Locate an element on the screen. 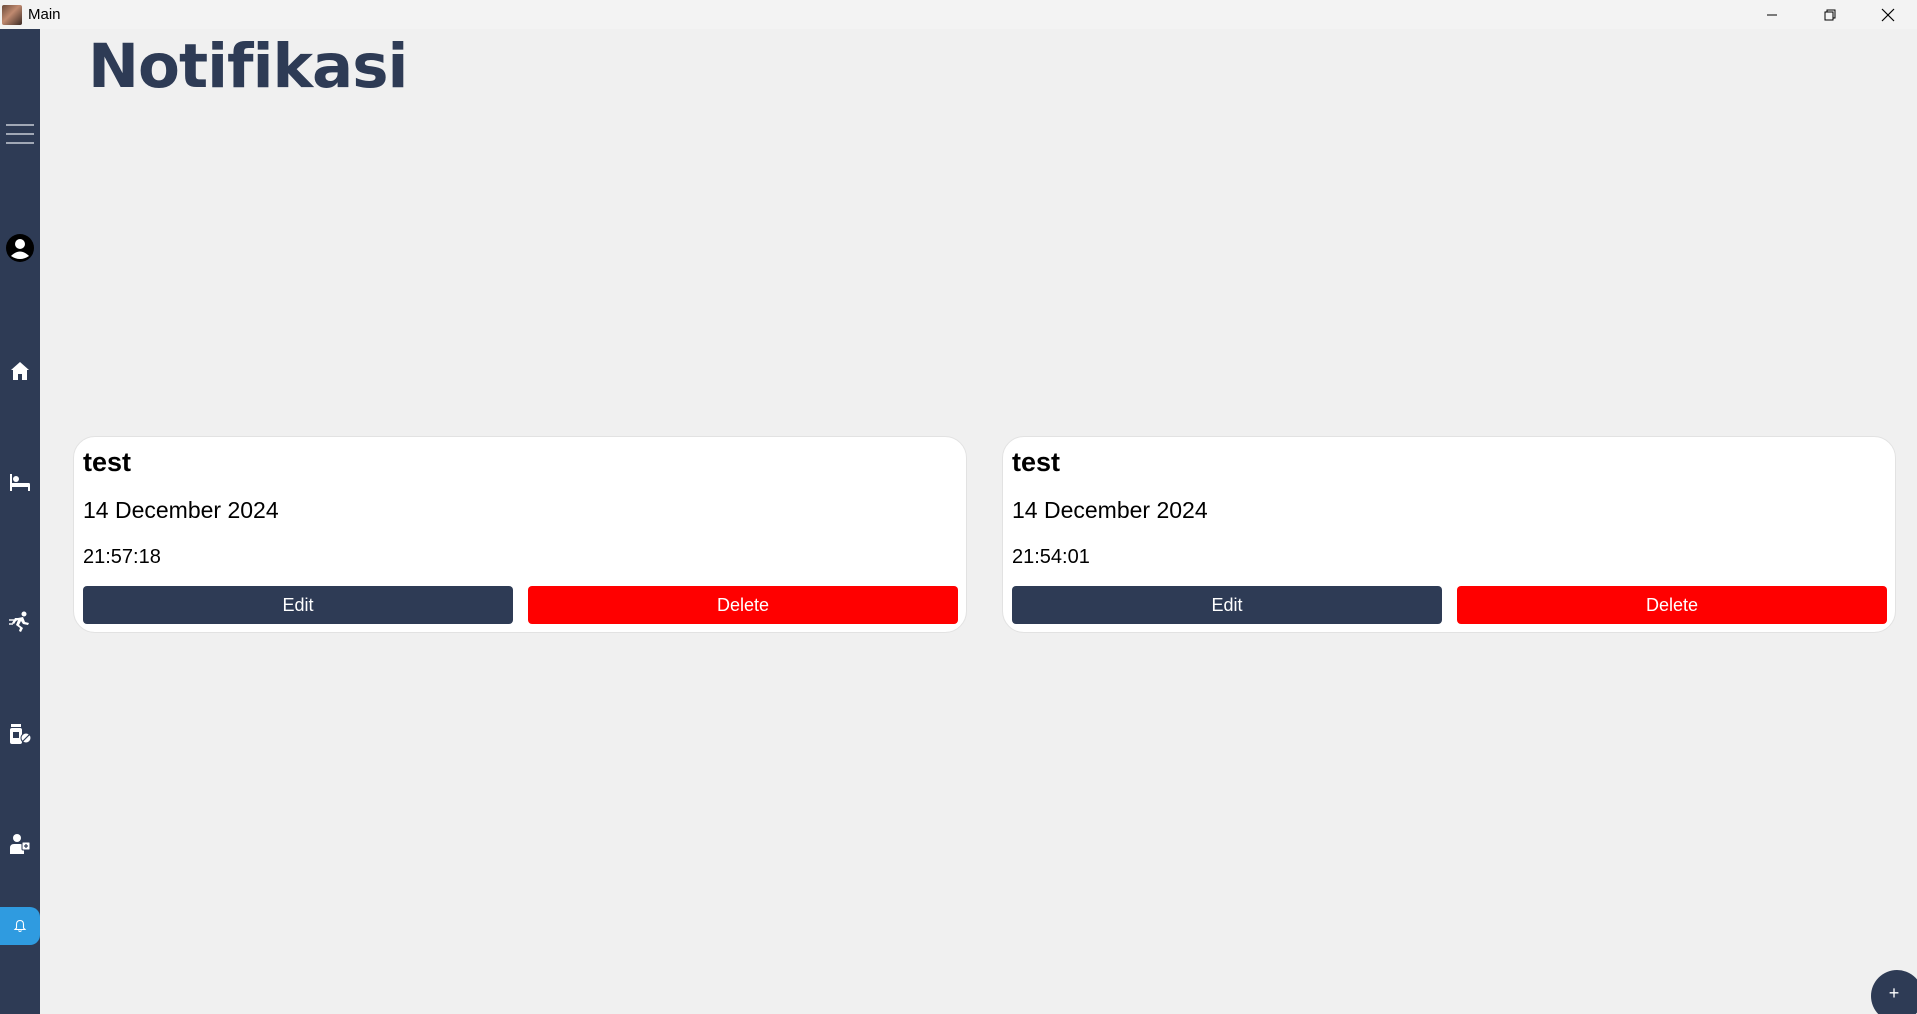  doctor-icon is located at coordinates (20, 844).